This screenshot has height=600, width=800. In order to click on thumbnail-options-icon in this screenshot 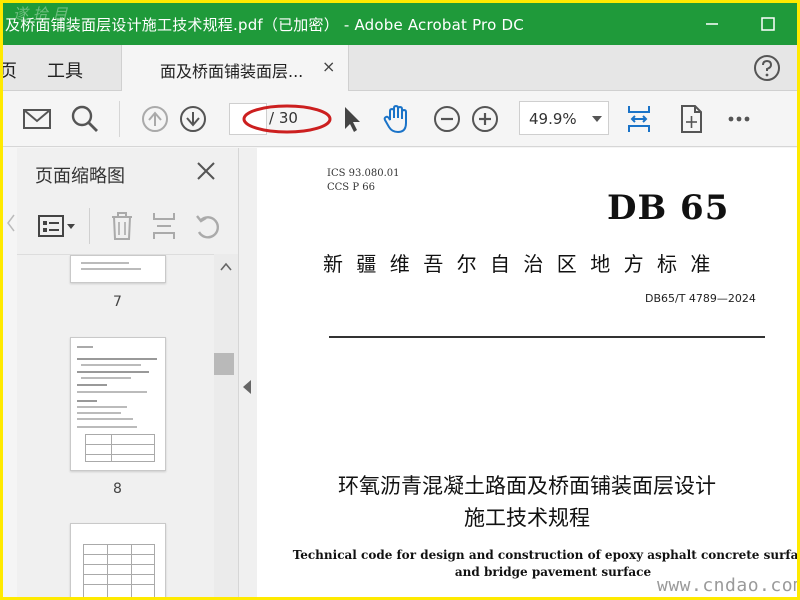, I will do `click(57, 227)`.